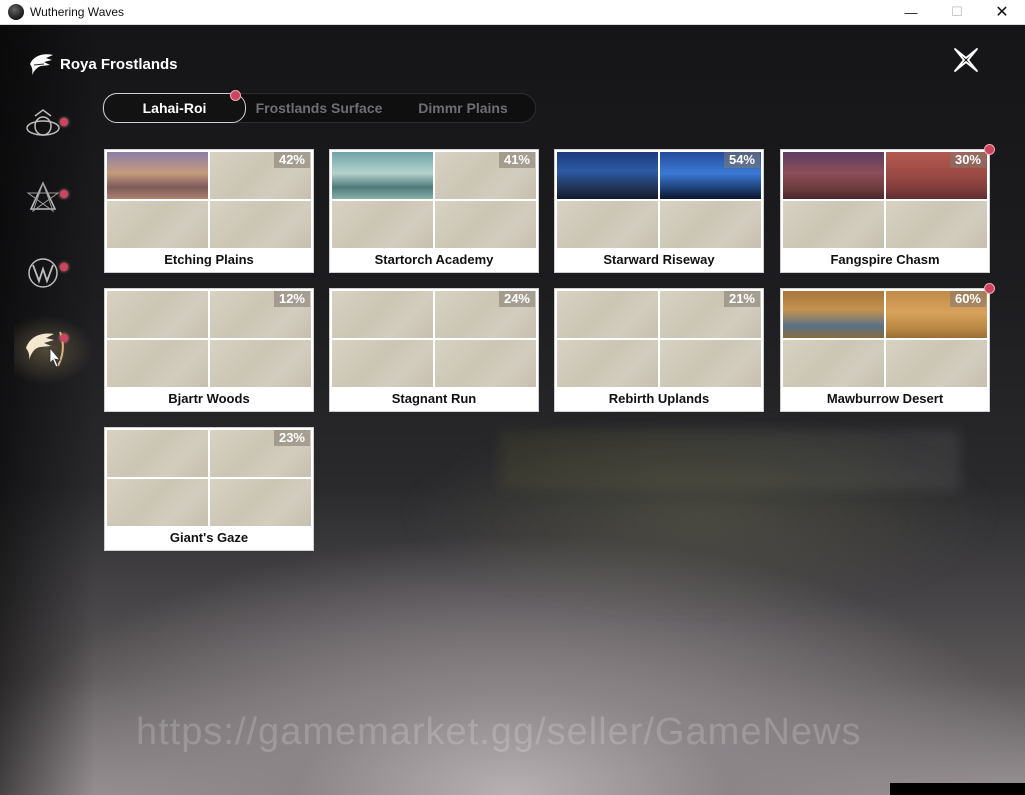 The width and height of the screenshot is (1025, 795). I want to click on region-crest-3-icon, so click(43, 273).